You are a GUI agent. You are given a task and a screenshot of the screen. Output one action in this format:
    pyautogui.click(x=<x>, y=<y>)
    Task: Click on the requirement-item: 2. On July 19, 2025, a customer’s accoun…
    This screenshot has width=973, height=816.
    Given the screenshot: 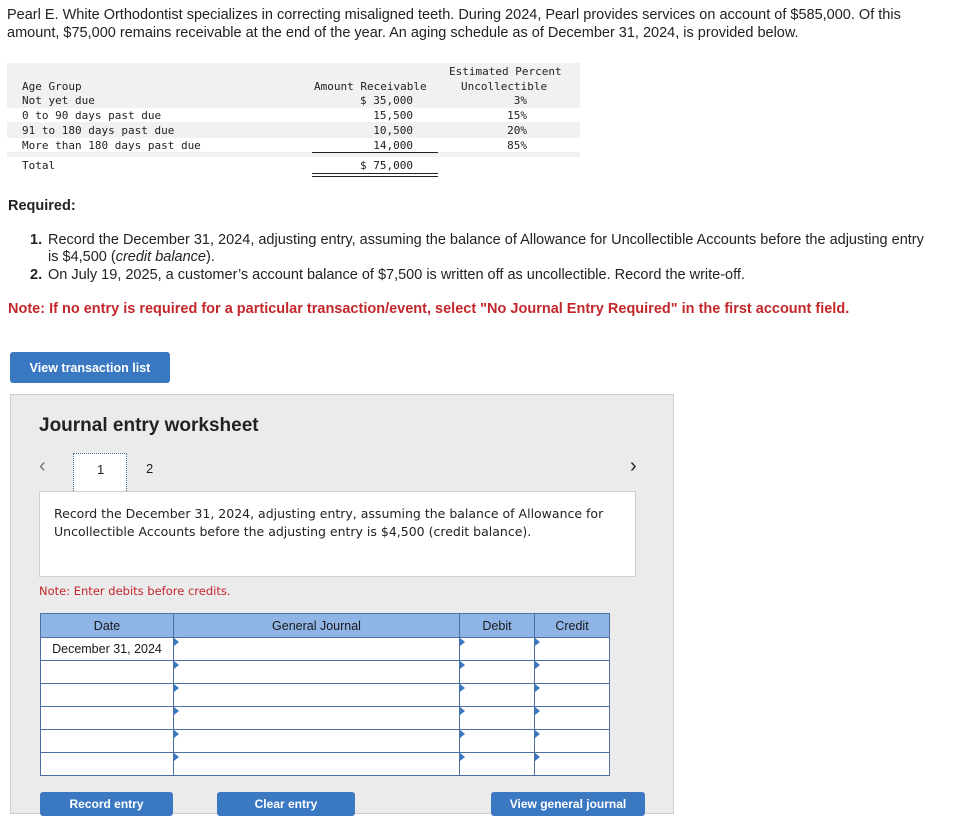 What is the action you would take?
    pyautogui.click(x=480, y=275)
    